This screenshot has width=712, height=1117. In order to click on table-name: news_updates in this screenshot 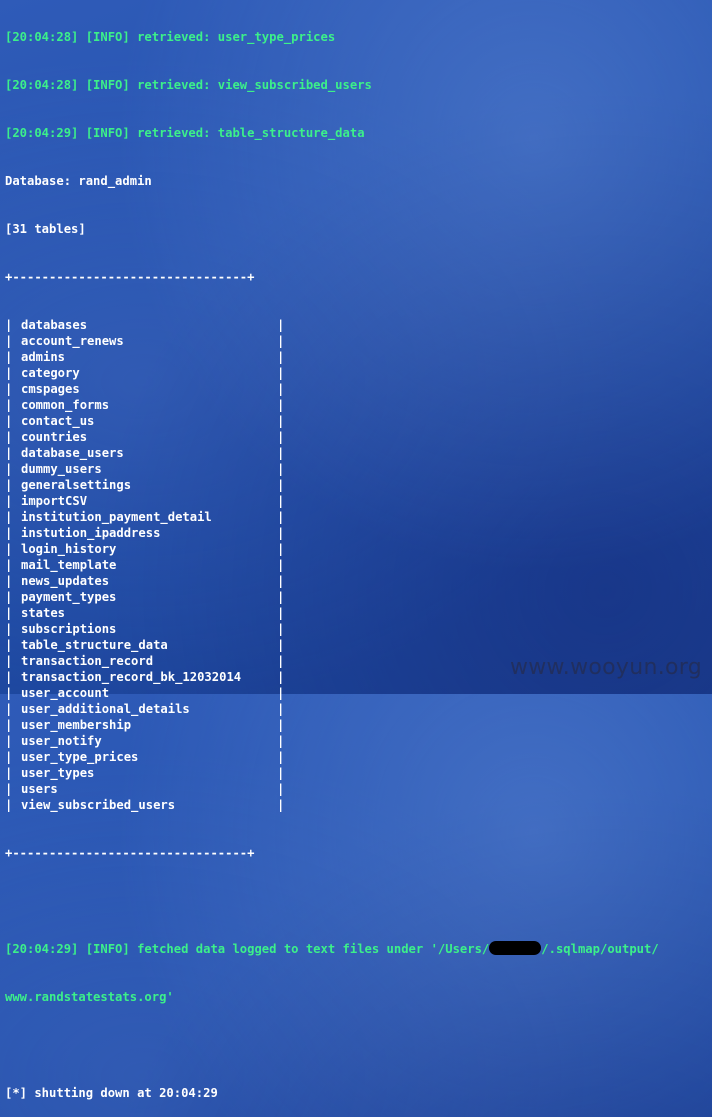, I will do `click(65, 581)`.